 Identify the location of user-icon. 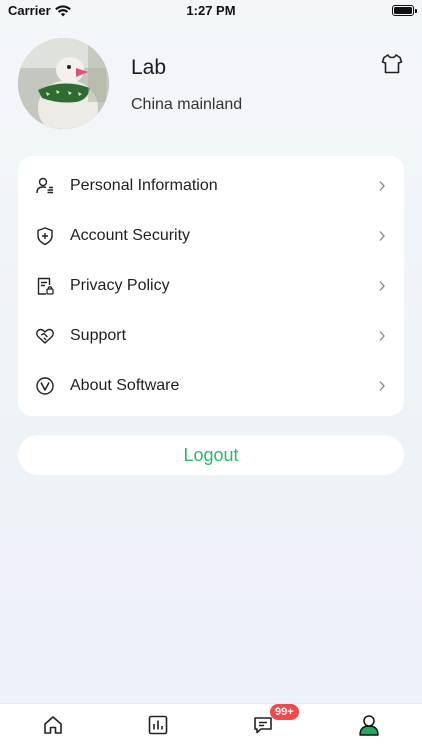
(369, 725).